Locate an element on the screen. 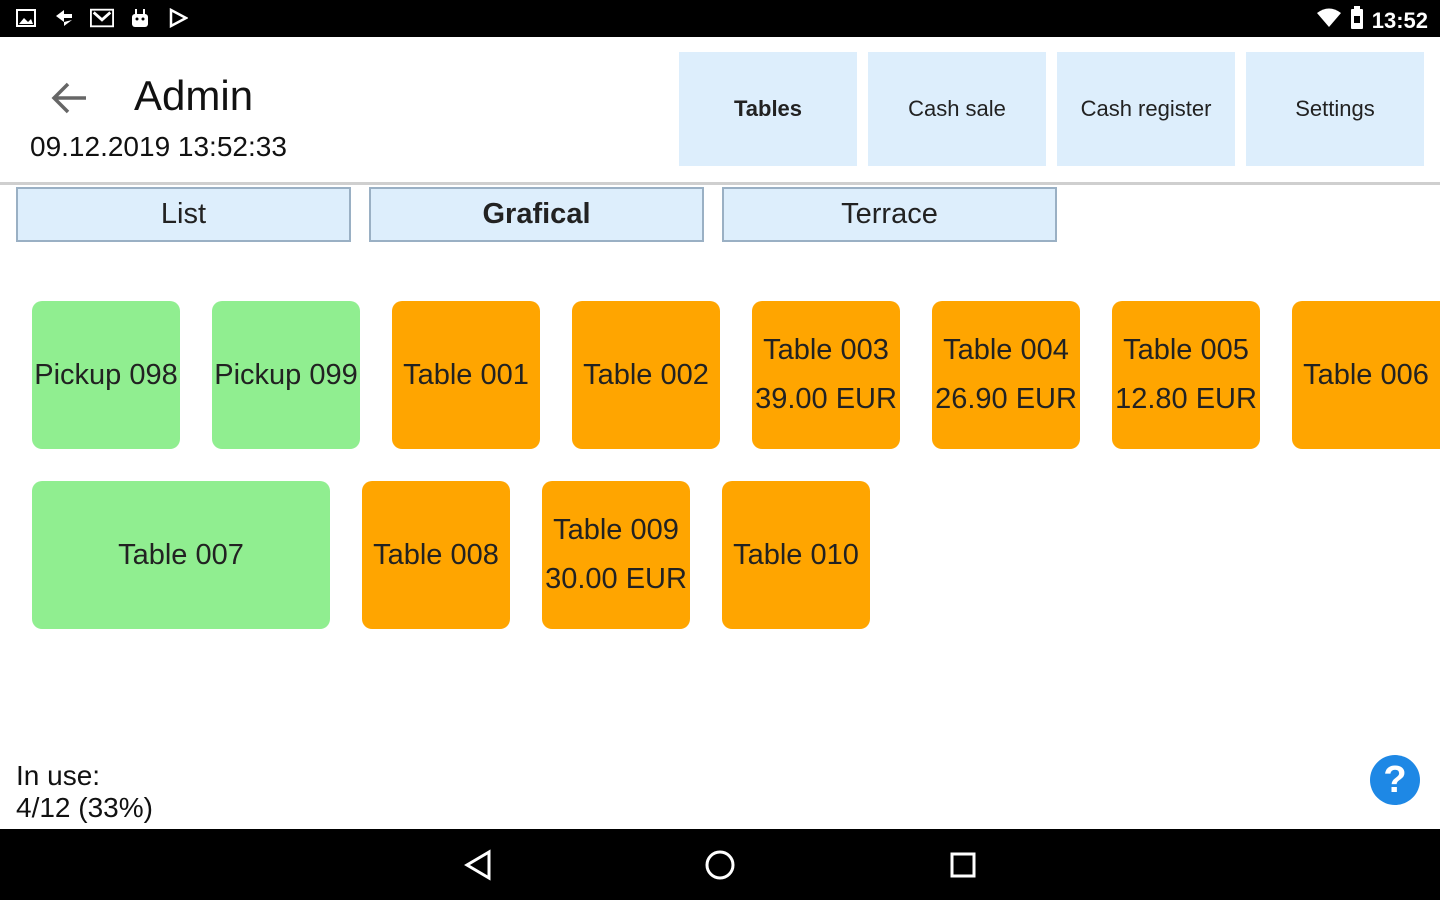 This screenshot has height=900, width=1440. table-name: Table 008 is located at coordinates (436, 554).